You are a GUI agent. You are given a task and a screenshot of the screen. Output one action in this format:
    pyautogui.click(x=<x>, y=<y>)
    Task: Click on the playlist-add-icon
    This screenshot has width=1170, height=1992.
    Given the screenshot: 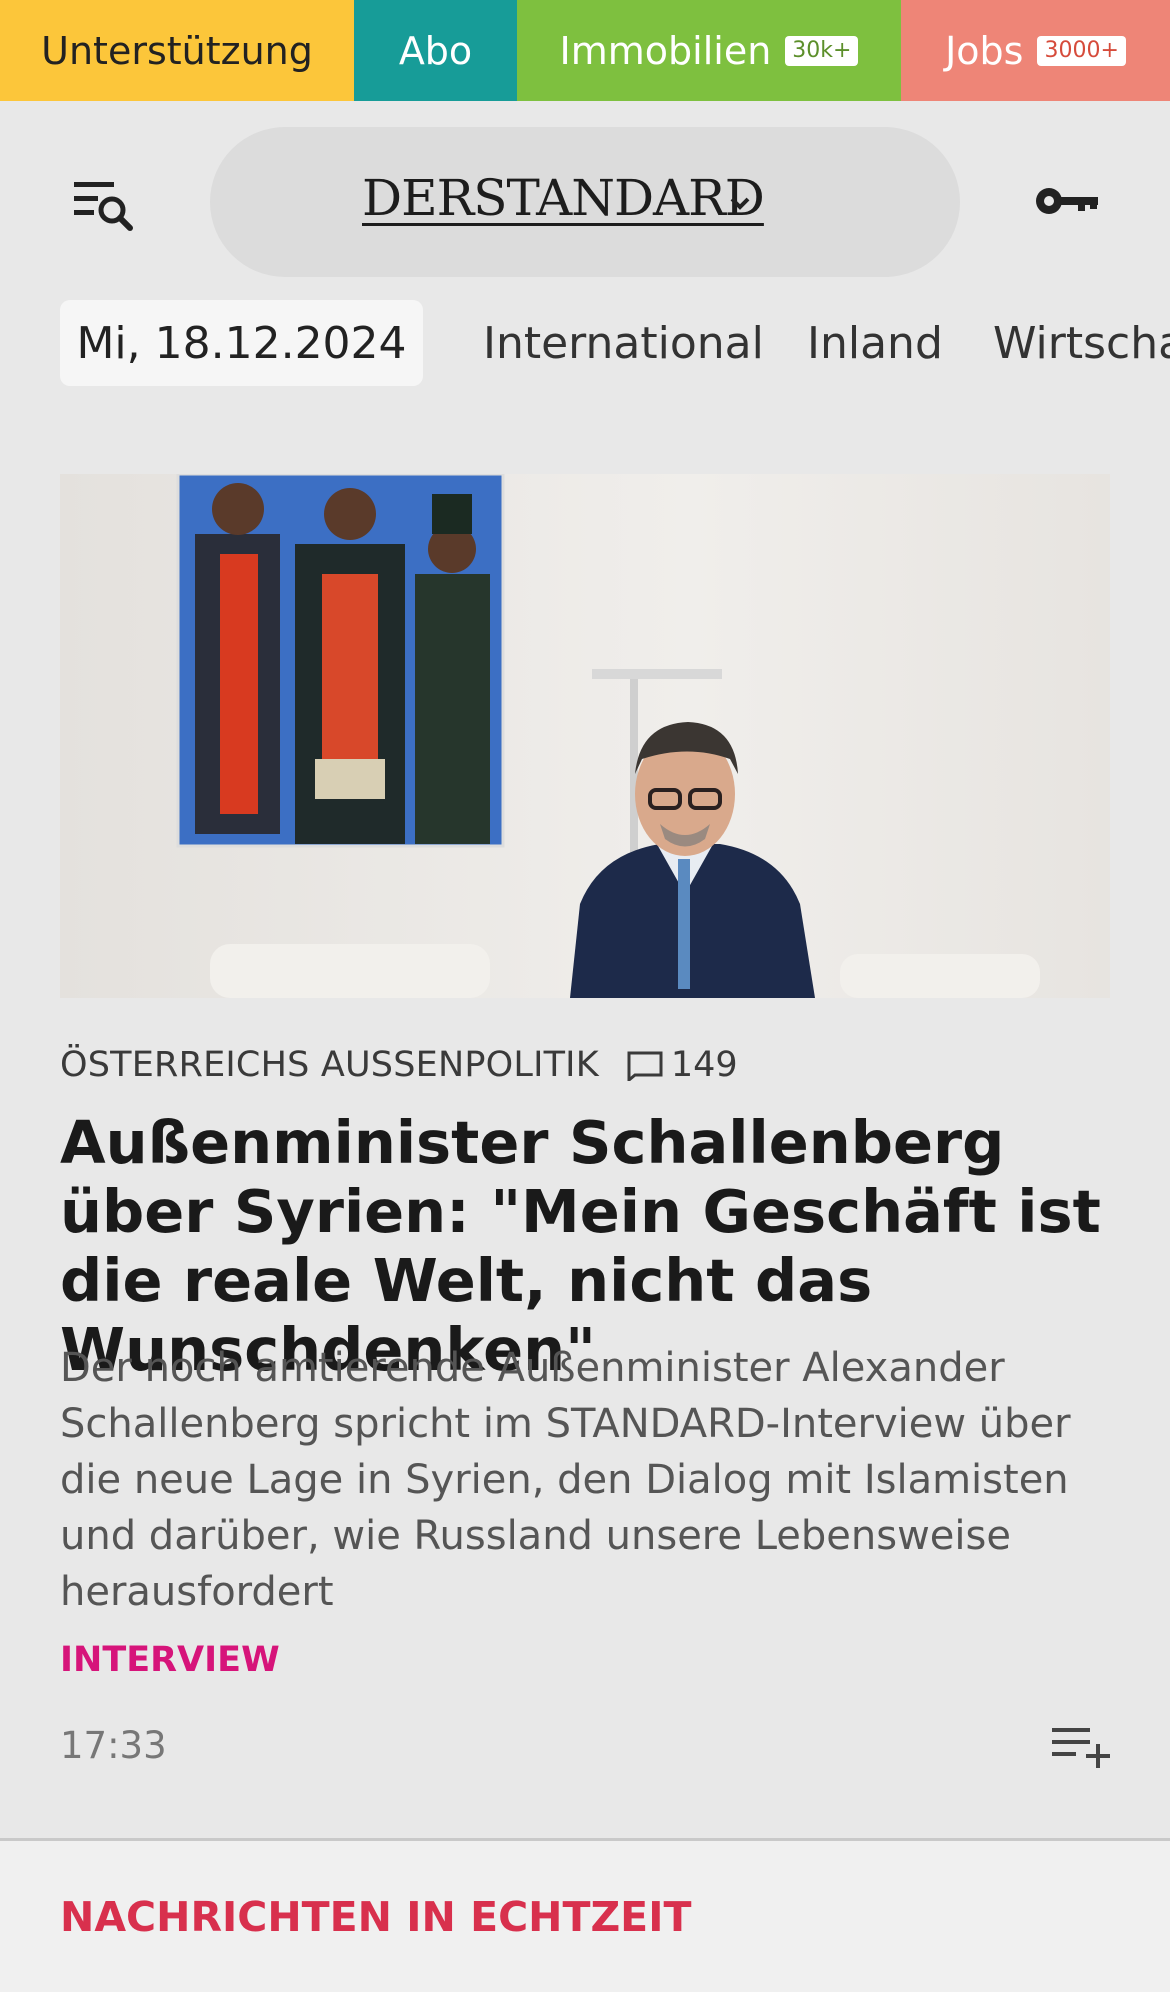 What is the action you would take?
    pyautogui.click(x=1081, y=1748)
    